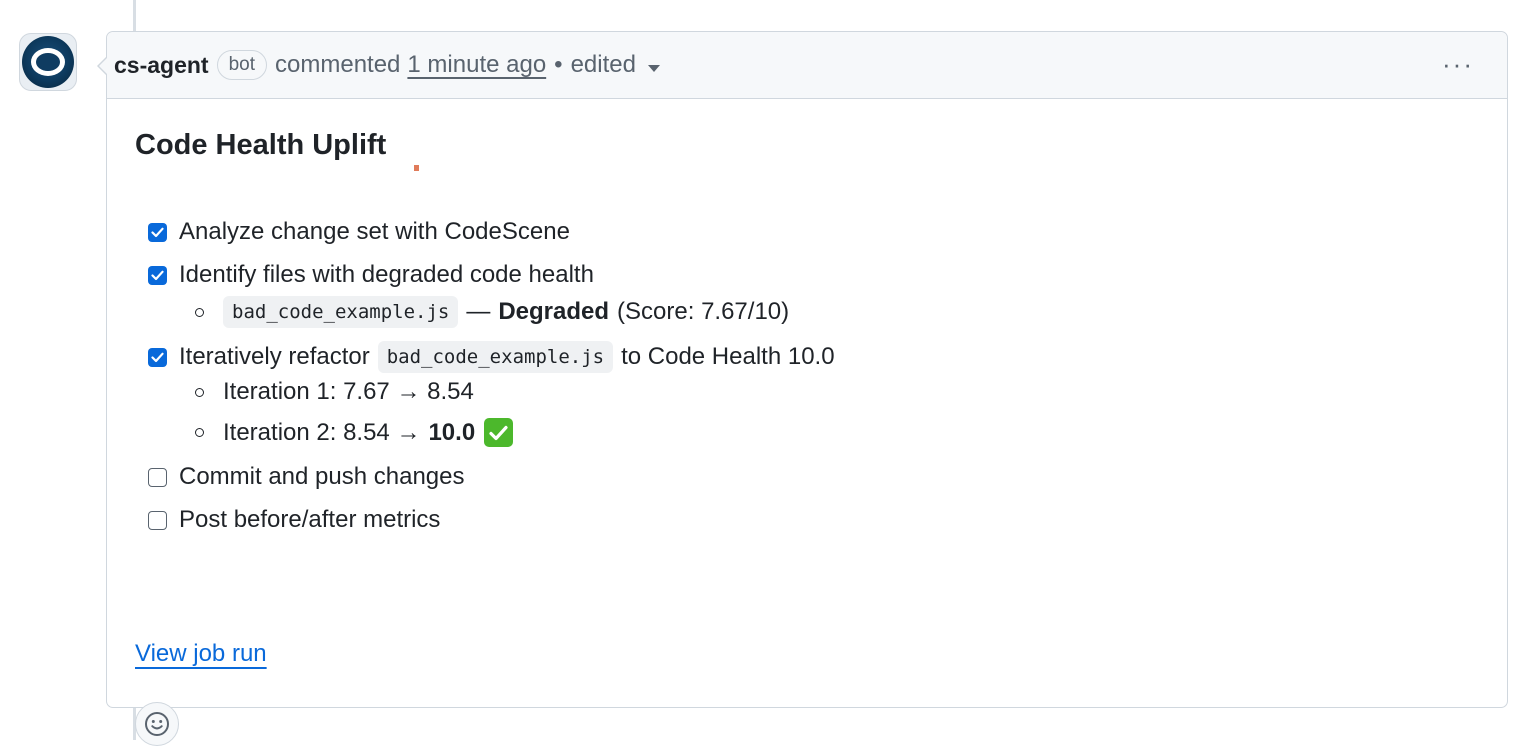 This screenshot has width=1526, height=746. Describe the element at coordinates (348, 391) in the screenshot. I see `iteration-text: Iteration 1: 7.67 → 8.54` at that location.